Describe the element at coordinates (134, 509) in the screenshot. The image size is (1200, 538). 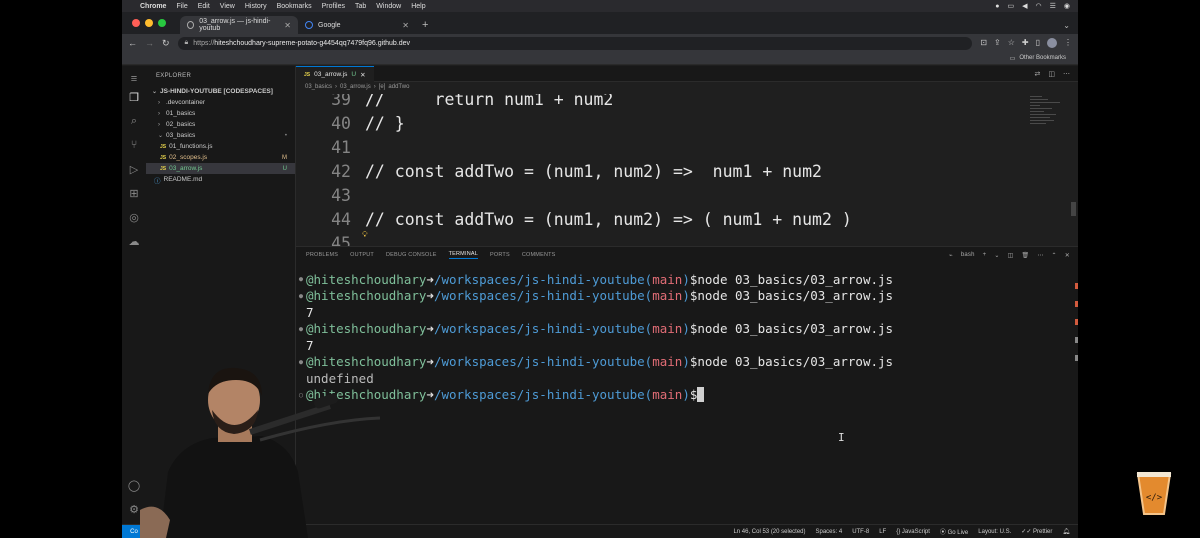
I see `settings-gear-icon: ⚙` at that location.